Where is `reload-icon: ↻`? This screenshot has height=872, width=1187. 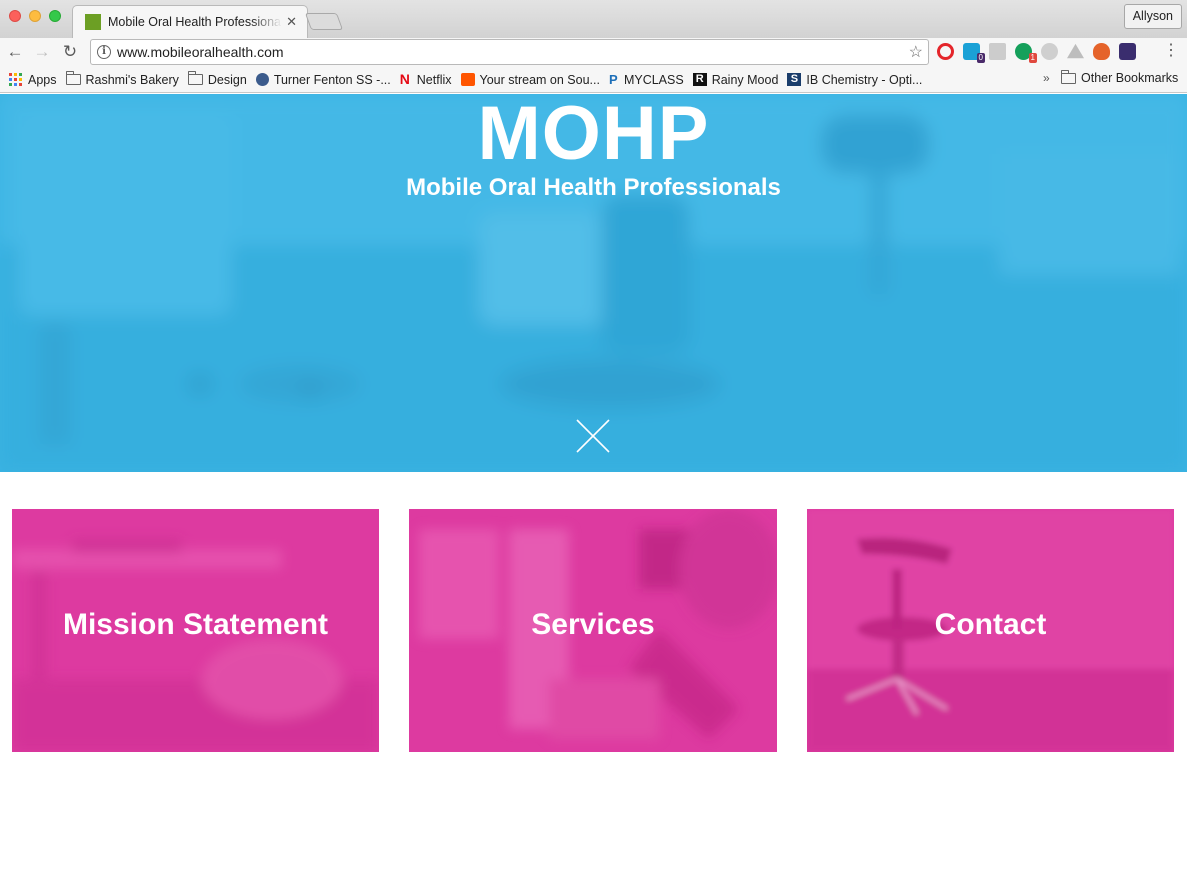 reload-icon: ↻ is located at coordinates (70, 52).